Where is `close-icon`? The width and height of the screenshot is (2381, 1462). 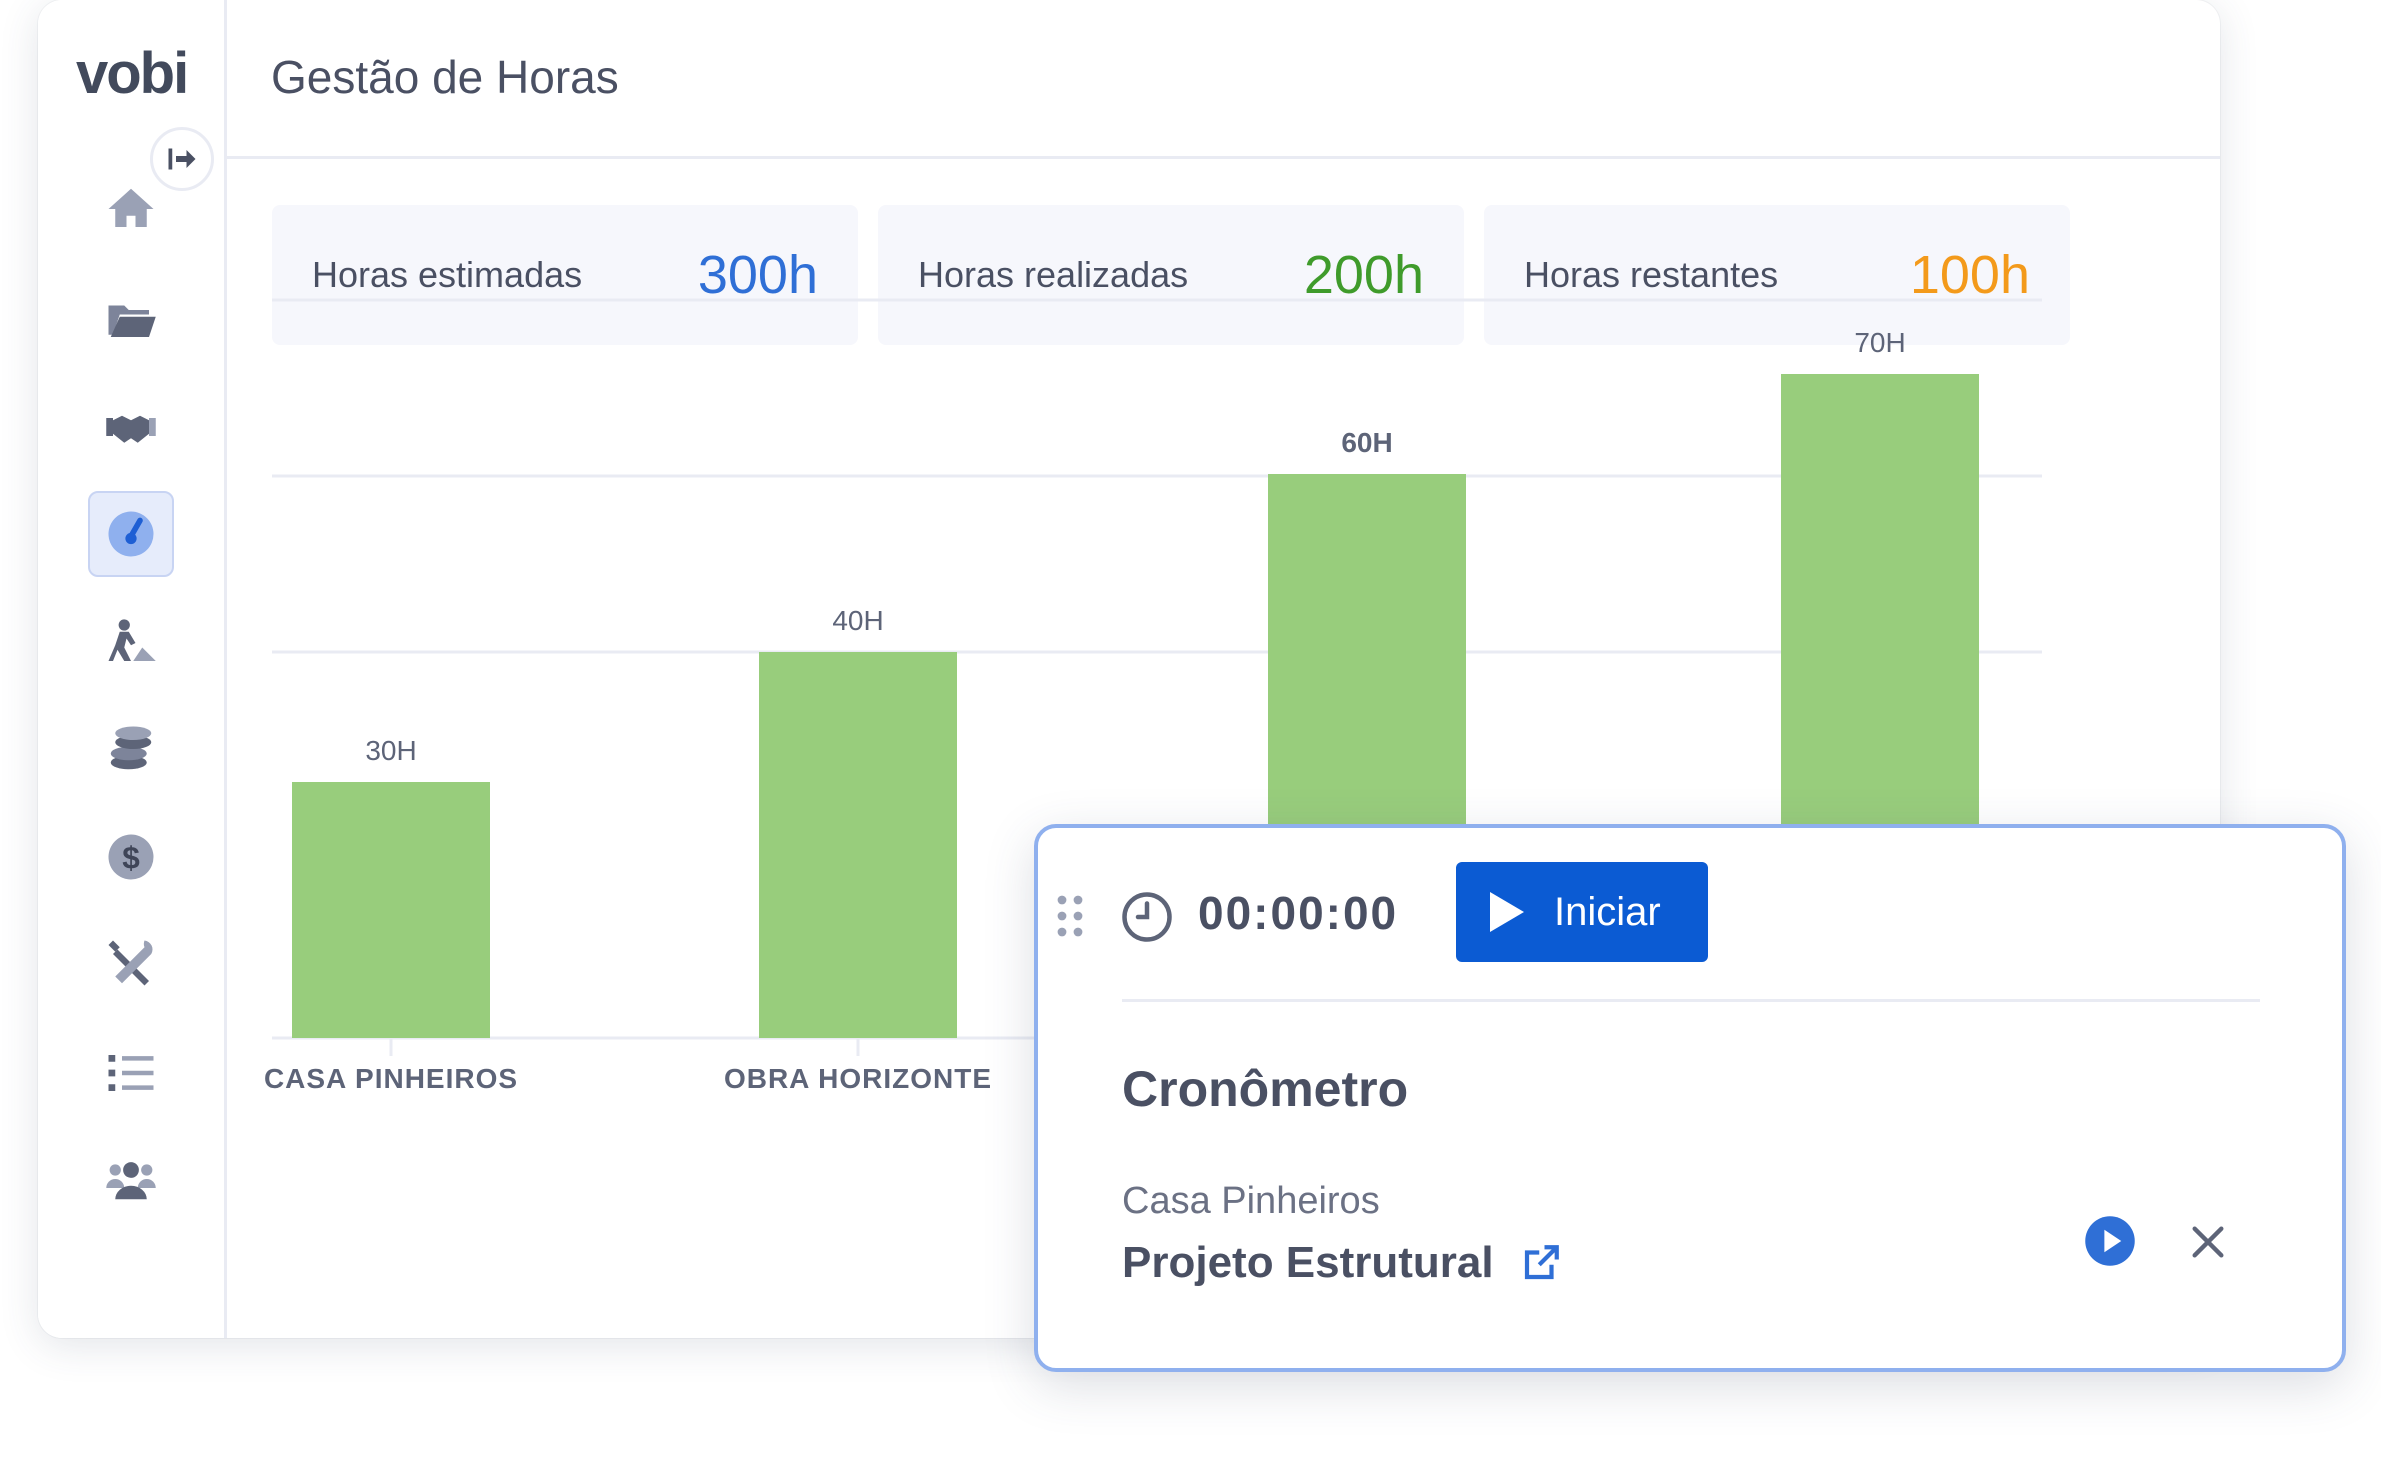 close-icon is located at coordinates (2208, 1242).